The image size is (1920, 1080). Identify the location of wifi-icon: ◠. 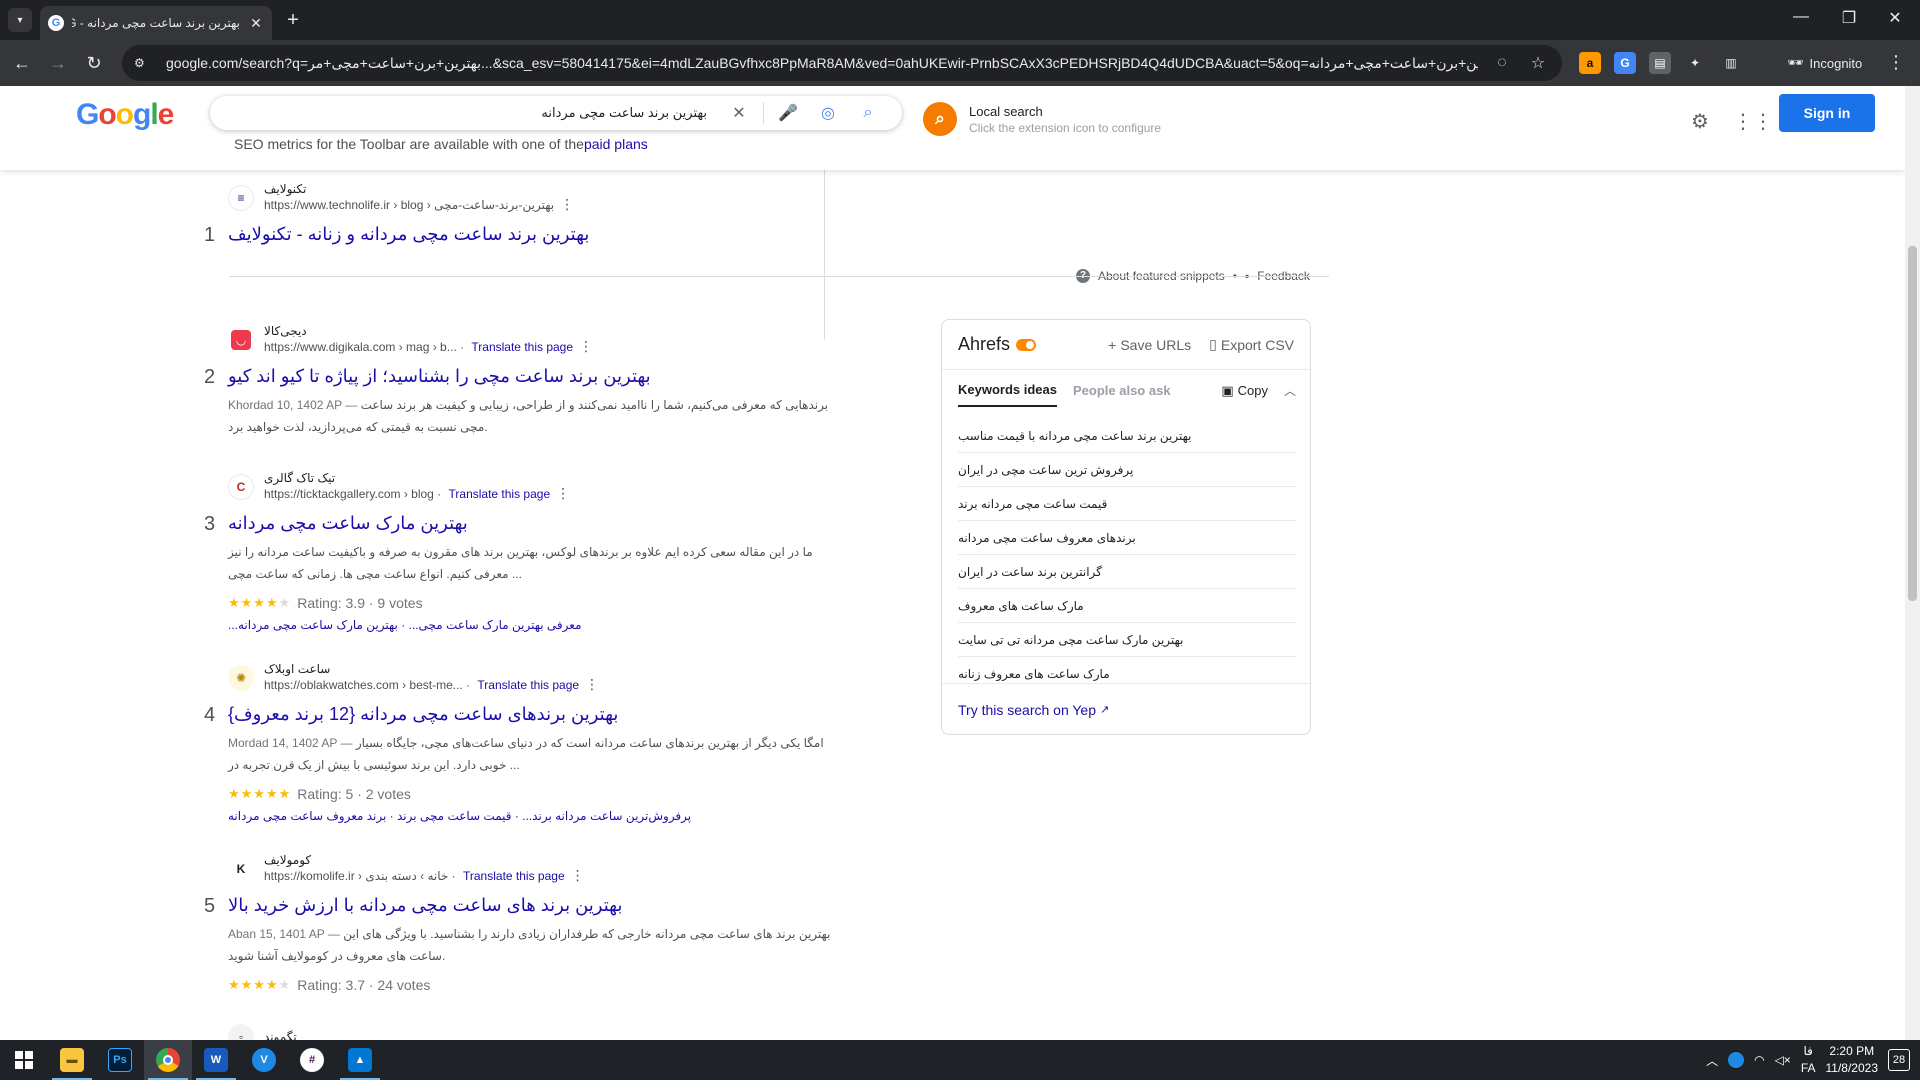
(1759, 1060).